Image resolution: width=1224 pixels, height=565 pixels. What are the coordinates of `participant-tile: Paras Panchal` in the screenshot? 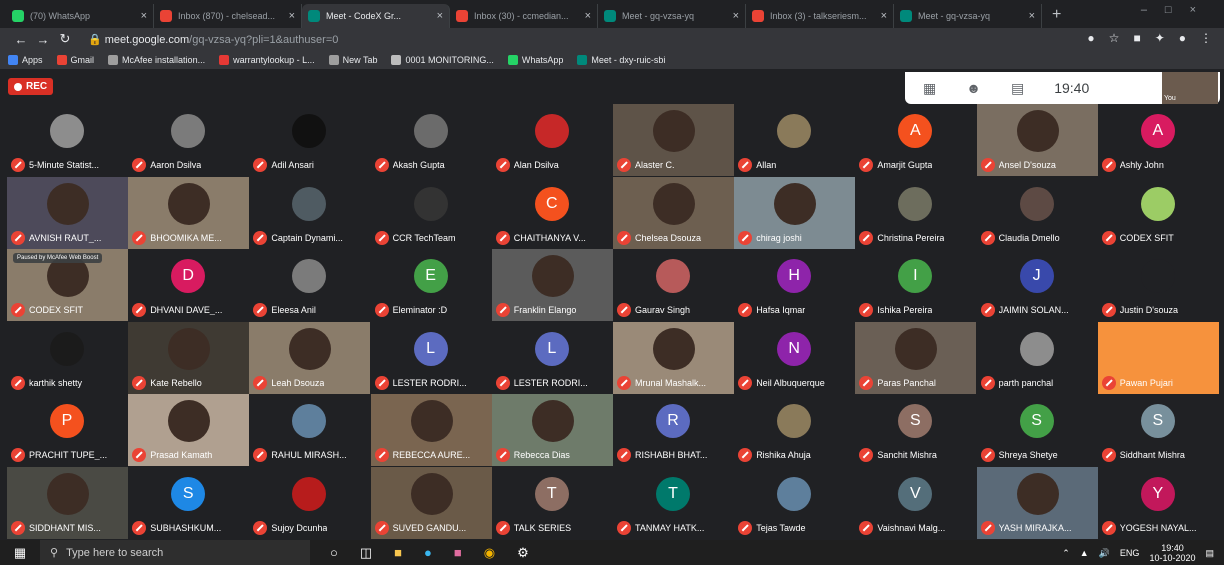 It's located at (916, 357).